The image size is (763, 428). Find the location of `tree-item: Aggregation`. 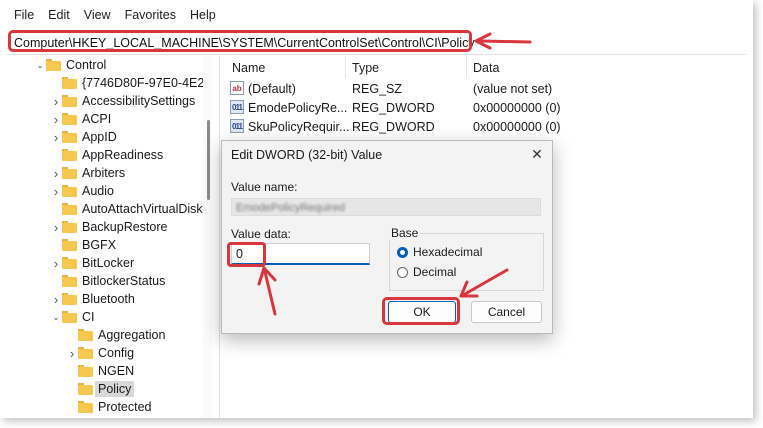

tree-item: Aggregation is located at coordinates (115, 335).